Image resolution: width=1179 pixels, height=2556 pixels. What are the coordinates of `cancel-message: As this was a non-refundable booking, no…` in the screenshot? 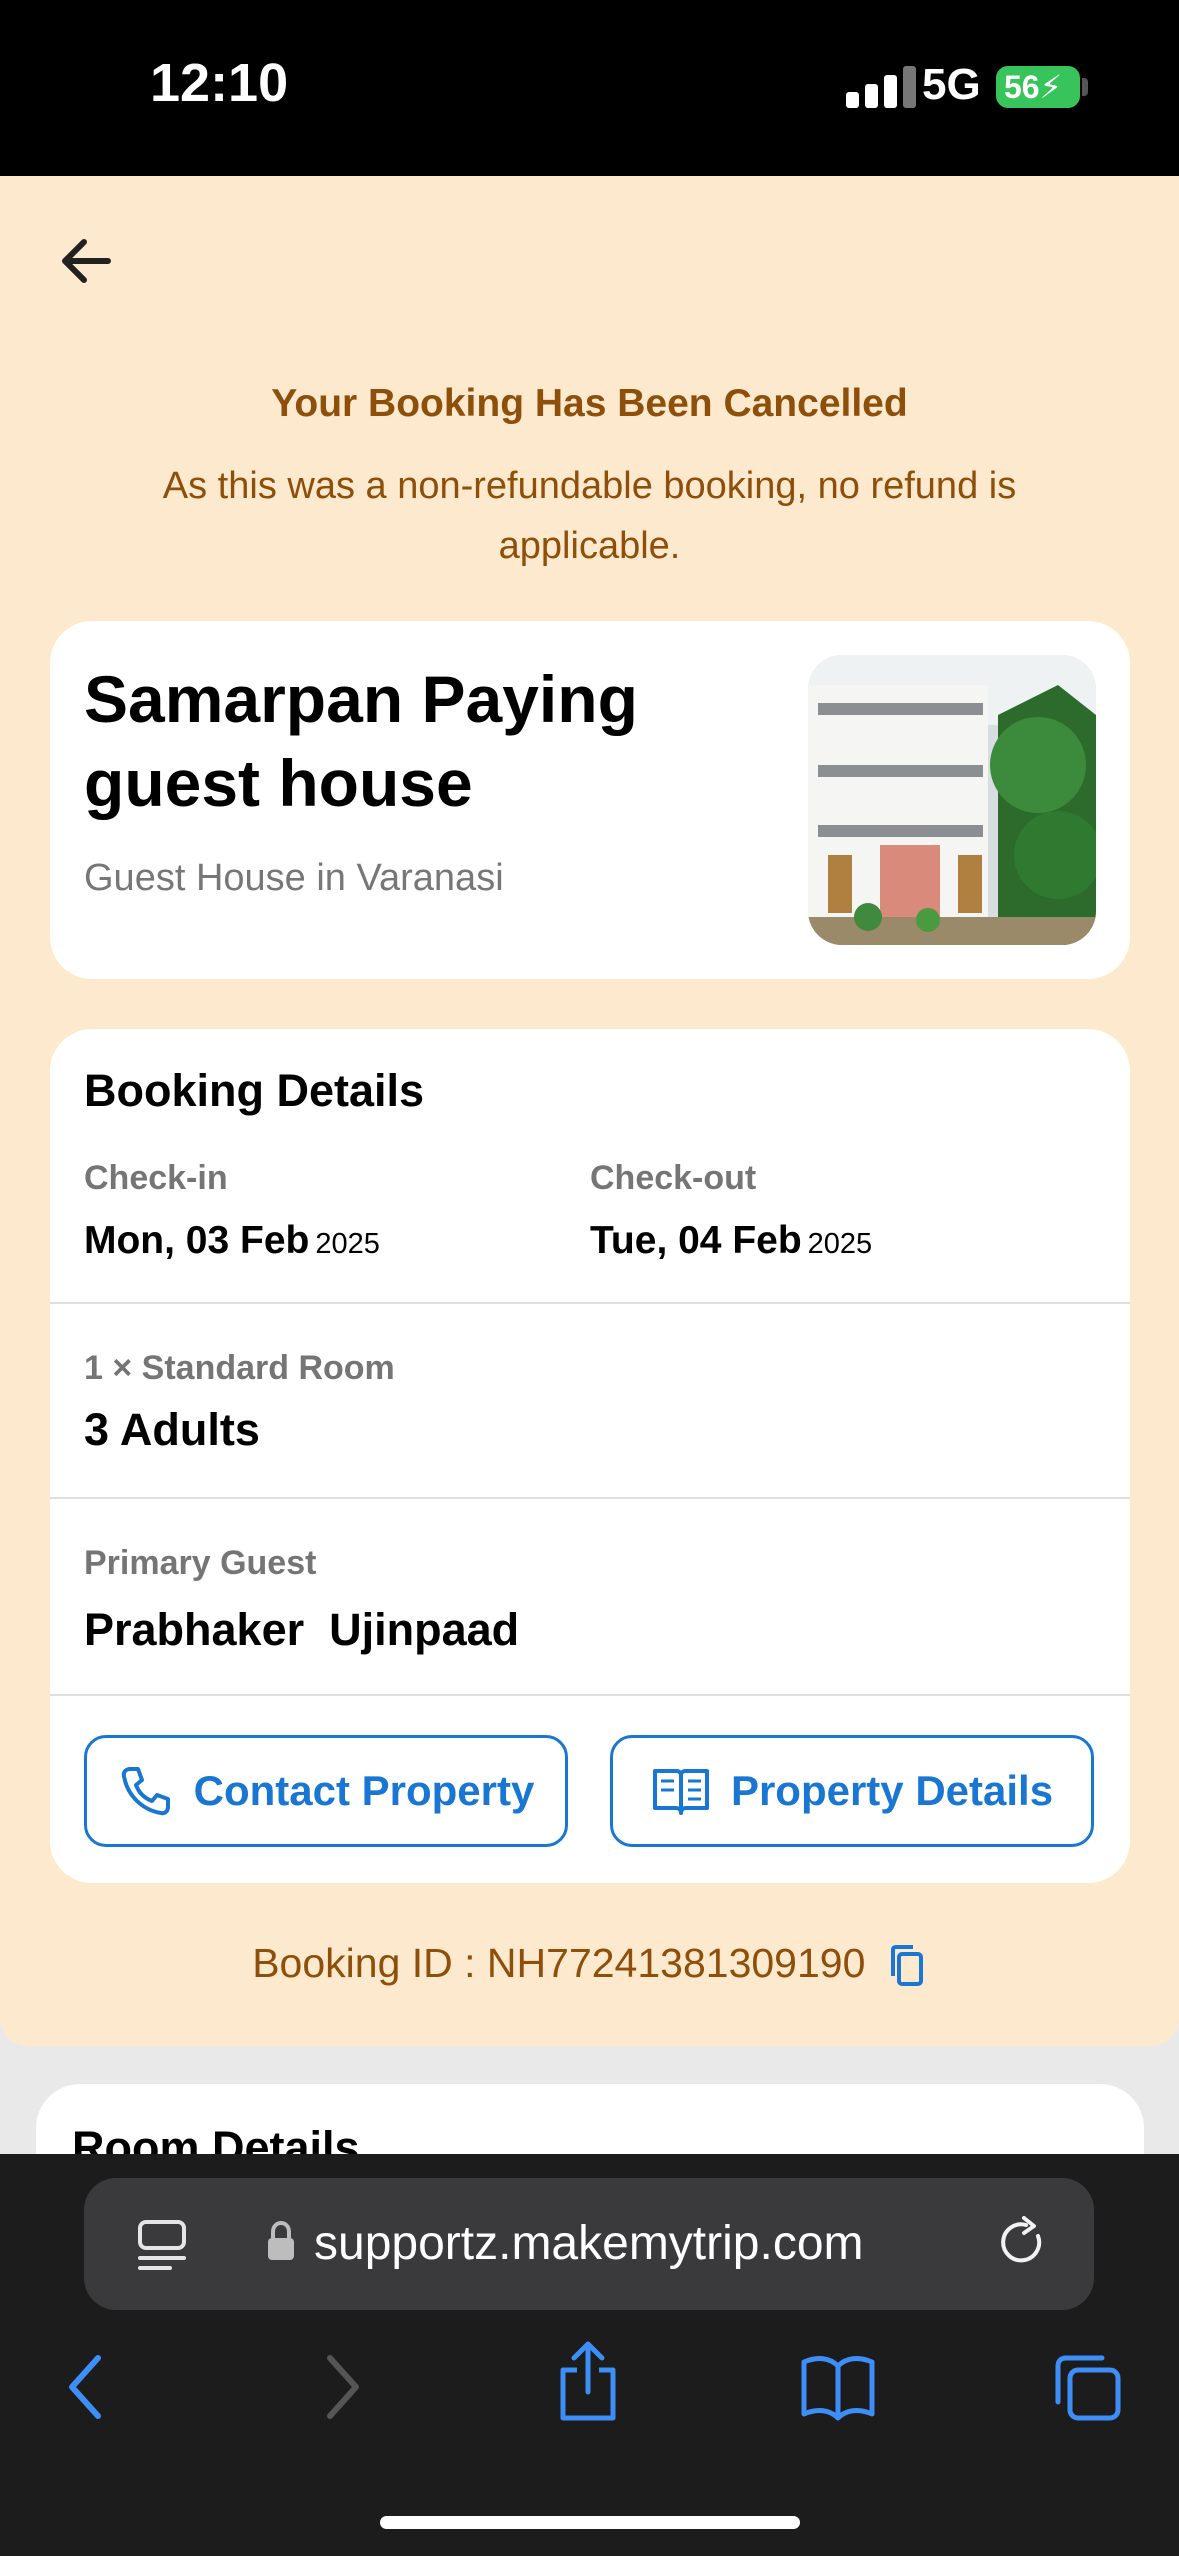 It's located at (589, 516).